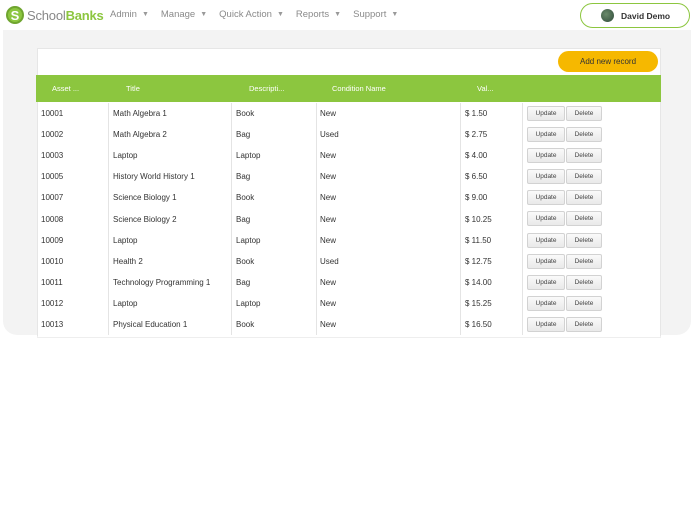 This screenshot has height=521, width=695. I want to click on cell-value: $ 16.50, so click(478, 324).